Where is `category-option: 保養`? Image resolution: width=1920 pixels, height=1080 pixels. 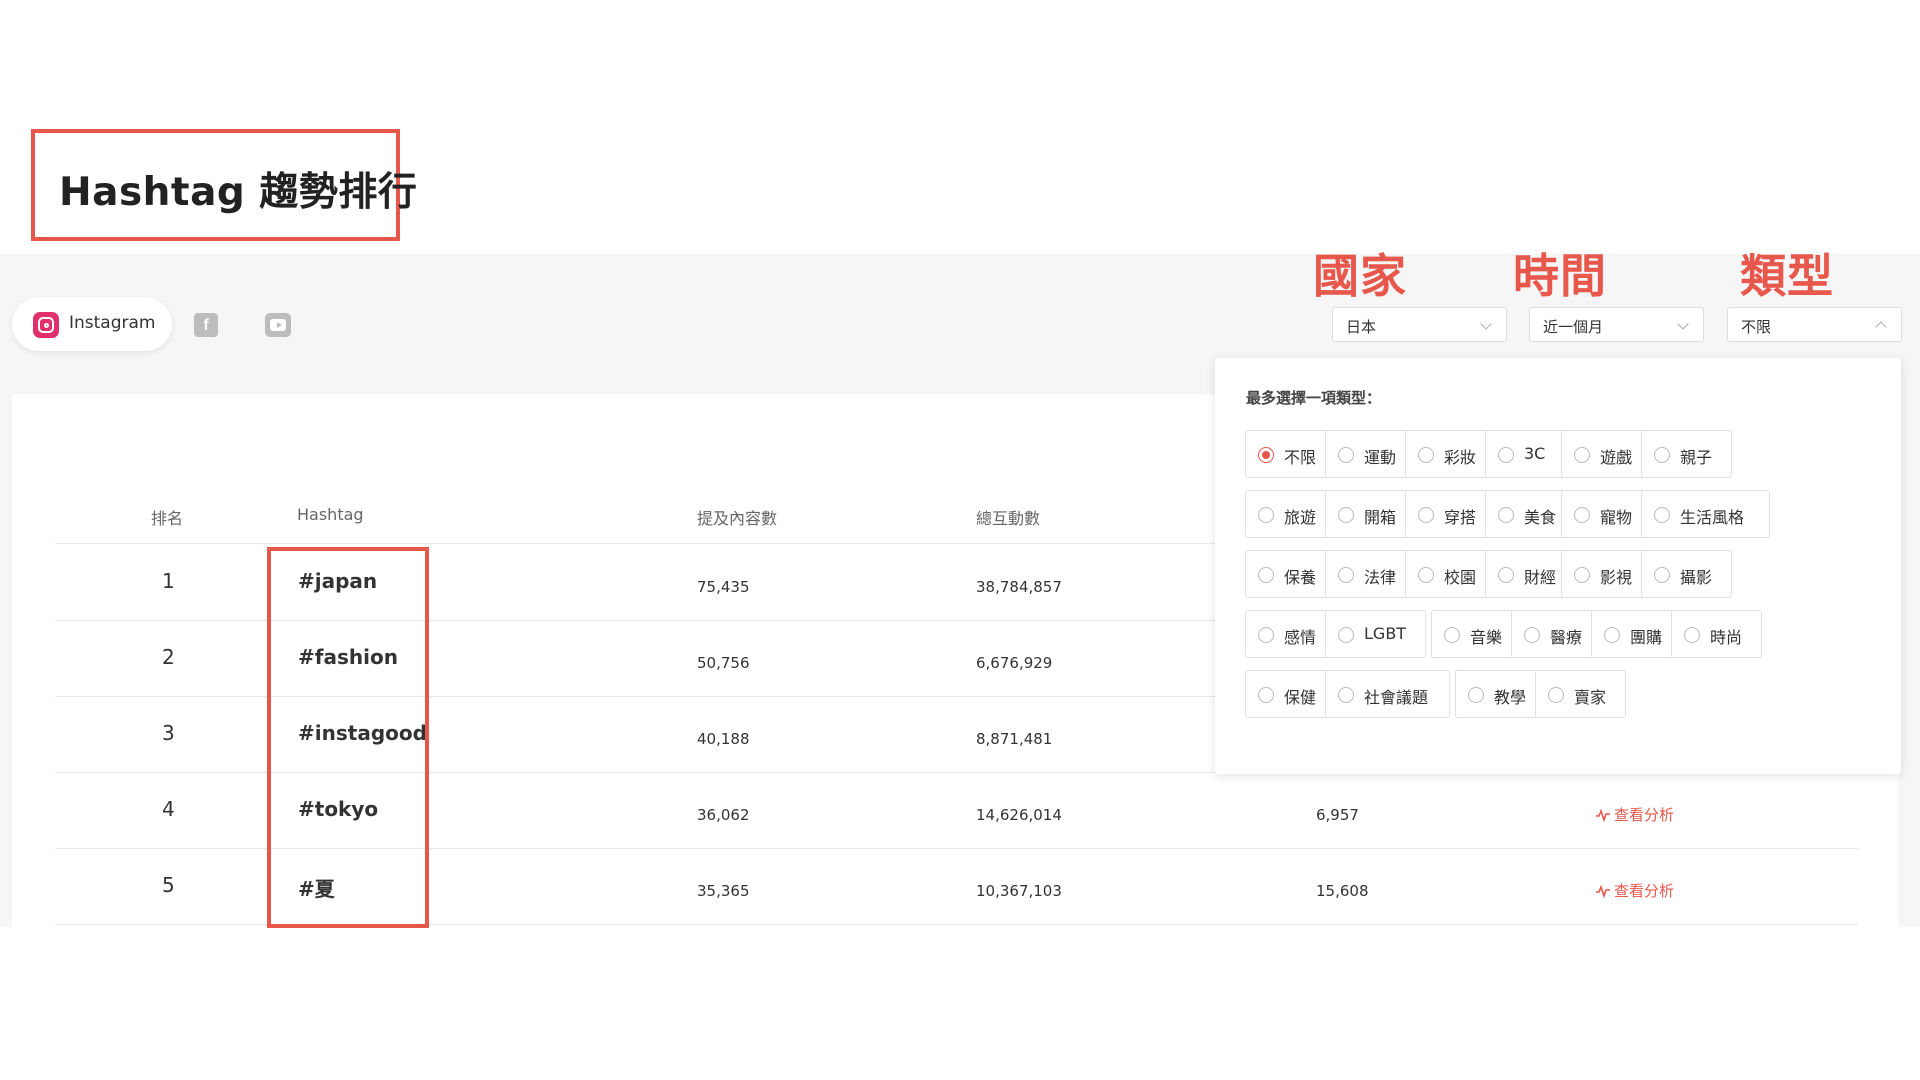 category-option: 保養 is located at coordinates (1290, 574).